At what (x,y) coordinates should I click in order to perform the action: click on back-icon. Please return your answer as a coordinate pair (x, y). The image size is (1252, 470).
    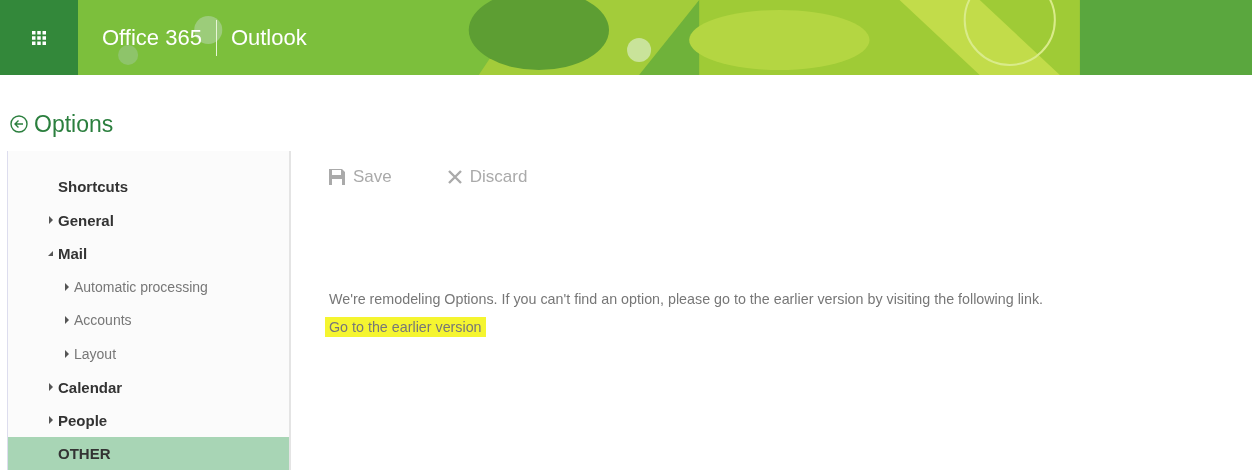
    Looking at the image, I should click on (19, 124).